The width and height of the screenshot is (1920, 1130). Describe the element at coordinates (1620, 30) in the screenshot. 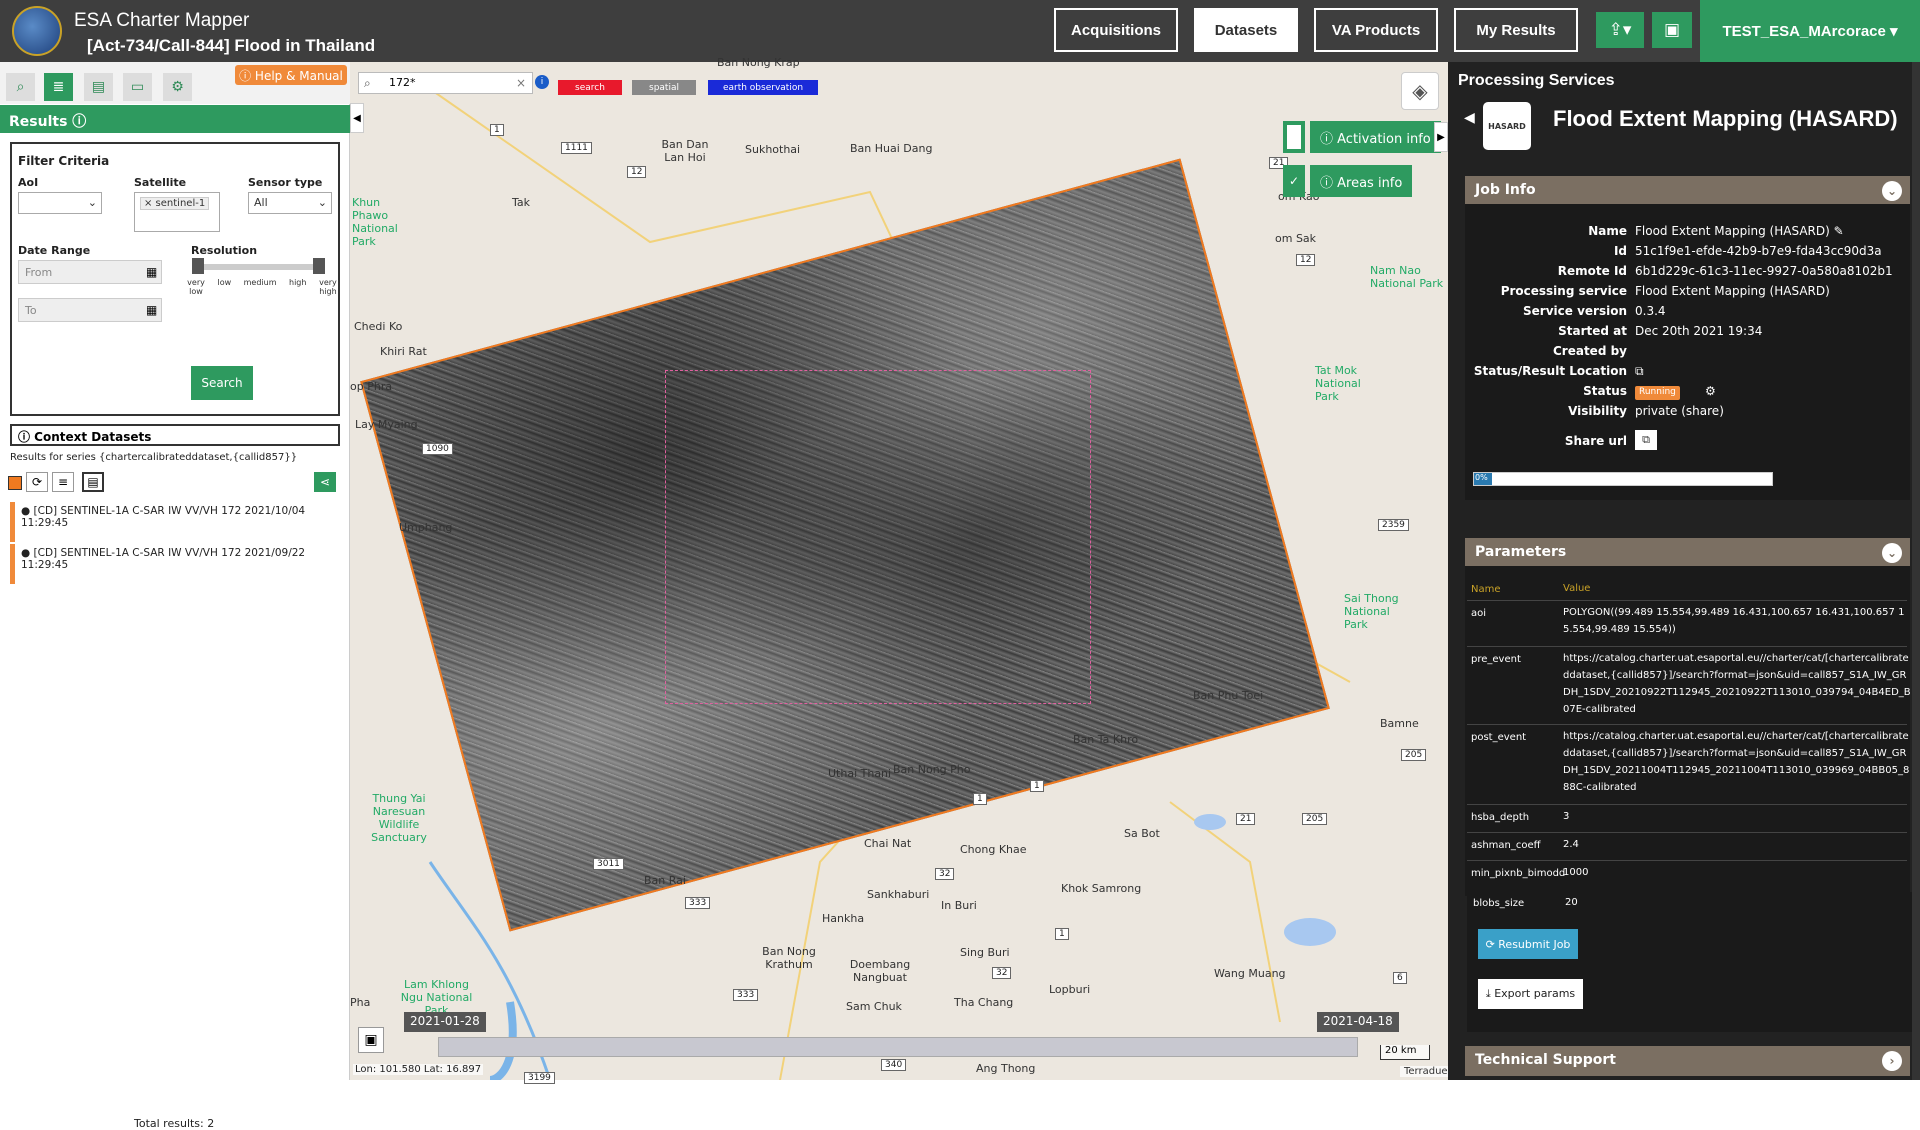

I see `upload-button: ⇪▾` at that location.